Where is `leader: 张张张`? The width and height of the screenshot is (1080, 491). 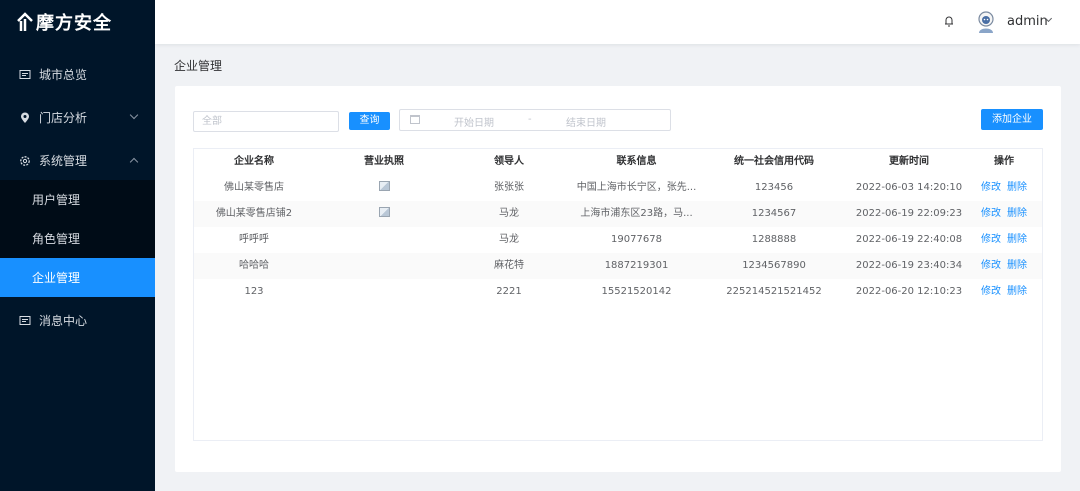
leader: 张张张 is located at coordinates (509, 187).